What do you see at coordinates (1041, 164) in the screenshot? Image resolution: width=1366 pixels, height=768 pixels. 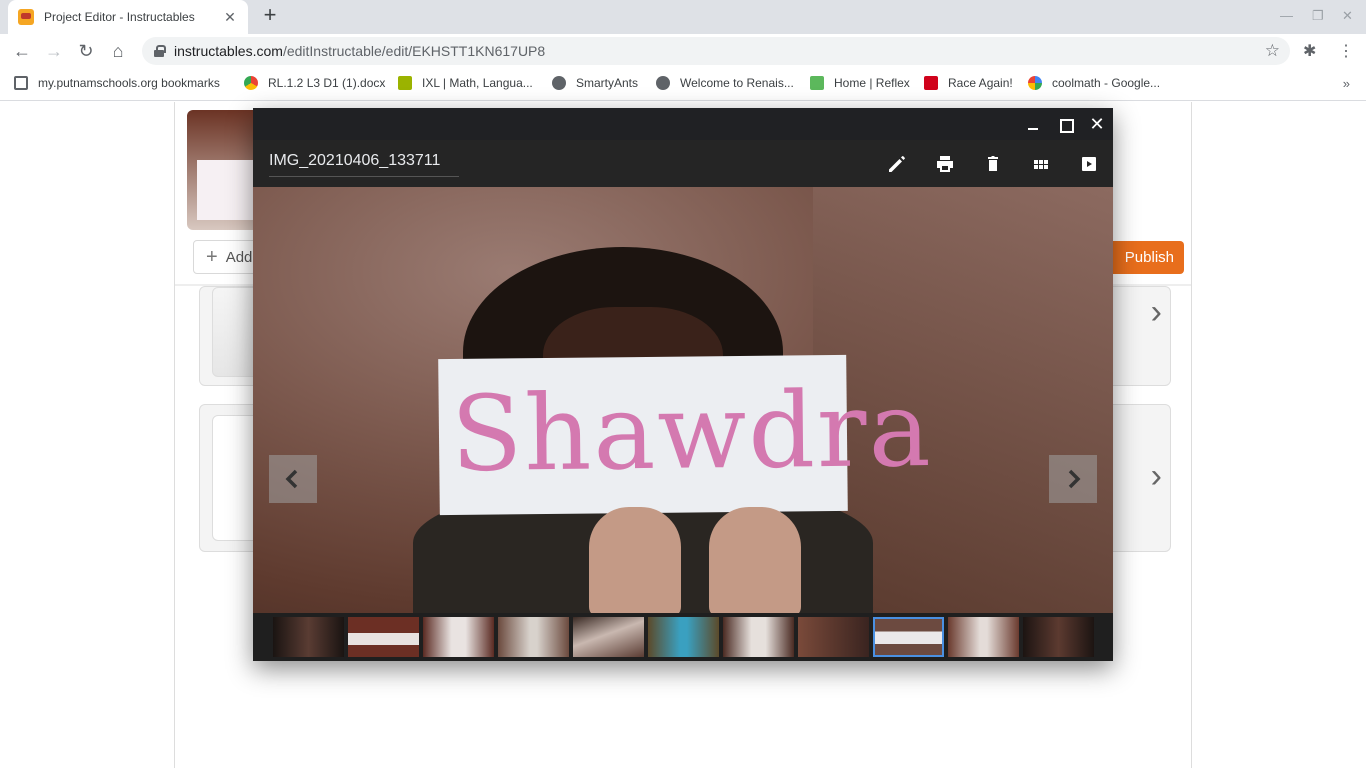 I see `grid-view-icon` at bounding box center [1041, 164].